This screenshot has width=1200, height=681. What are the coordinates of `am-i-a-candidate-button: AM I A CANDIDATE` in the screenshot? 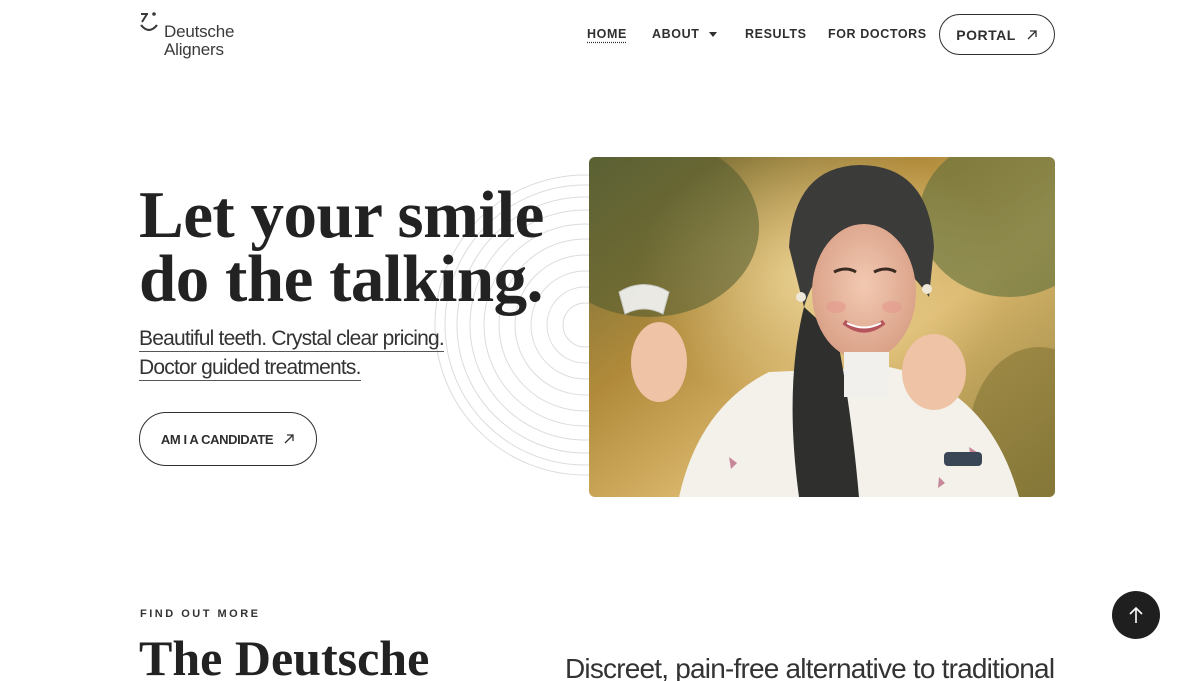 It's located at (228, 439).